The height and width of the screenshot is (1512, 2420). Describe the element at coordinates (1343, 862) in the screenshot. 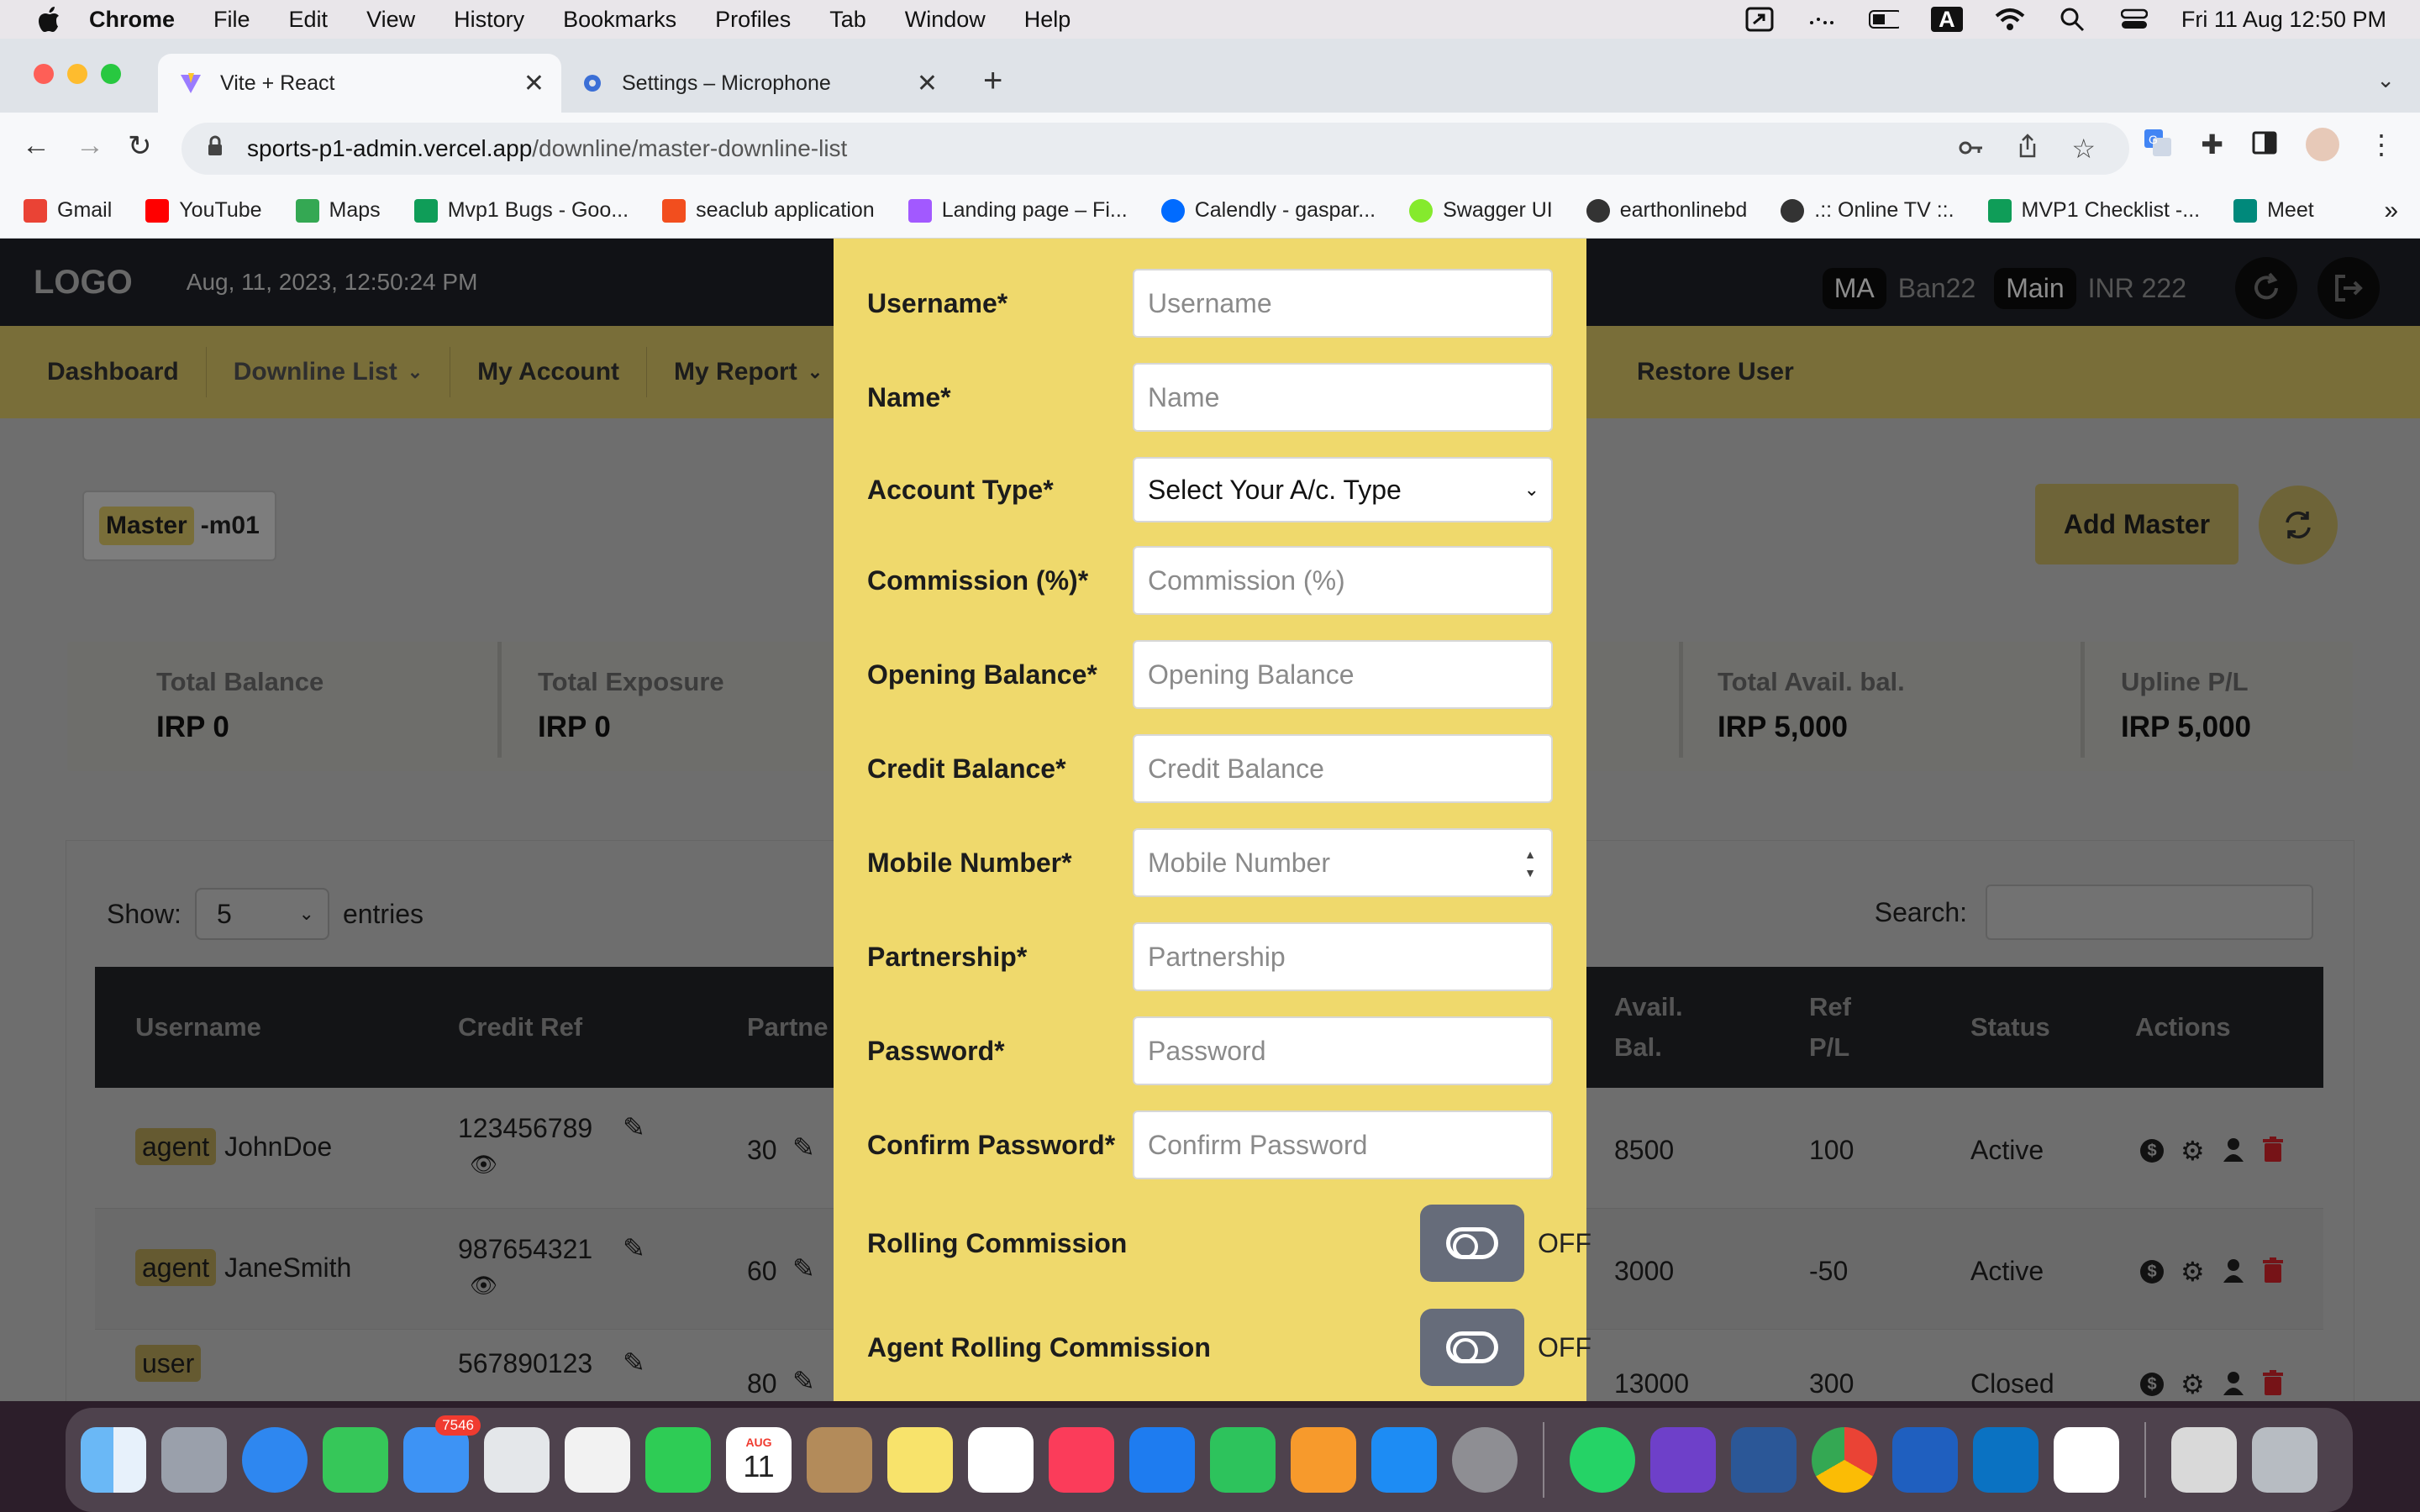

I see `mobile-number-input: Mobile Number ▲ ▼` at that location.